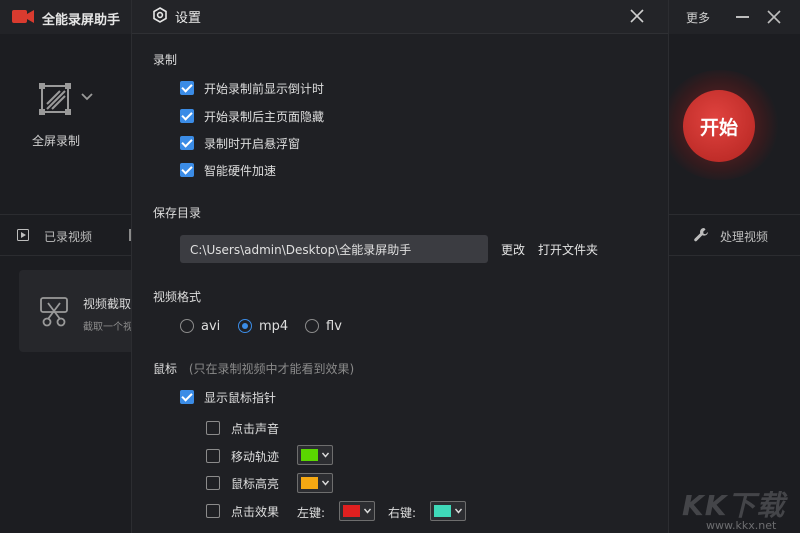  What do you see at coordinates (187, 170) in the screenshot?
I see `checkbox-hw-accel` at bounding box center [187, 170].